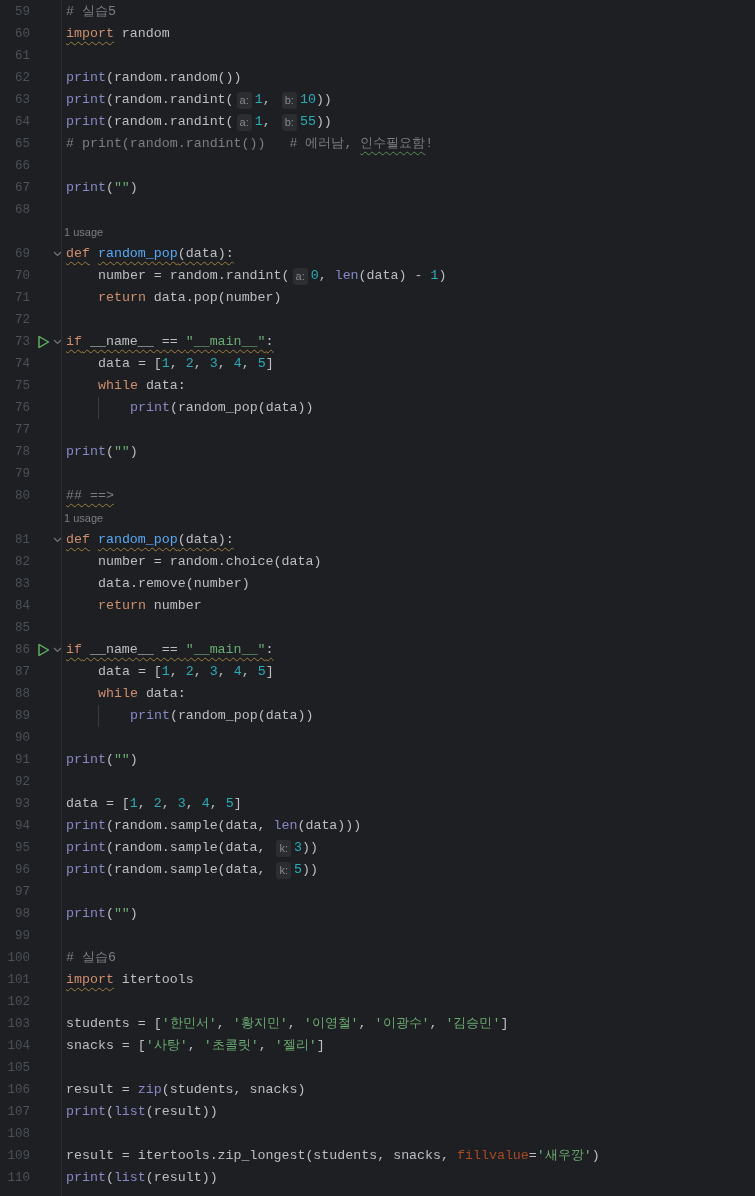 The height and width of the screenshot is (1196, 755). I want to click on code-text: =, so click(532, 1156).